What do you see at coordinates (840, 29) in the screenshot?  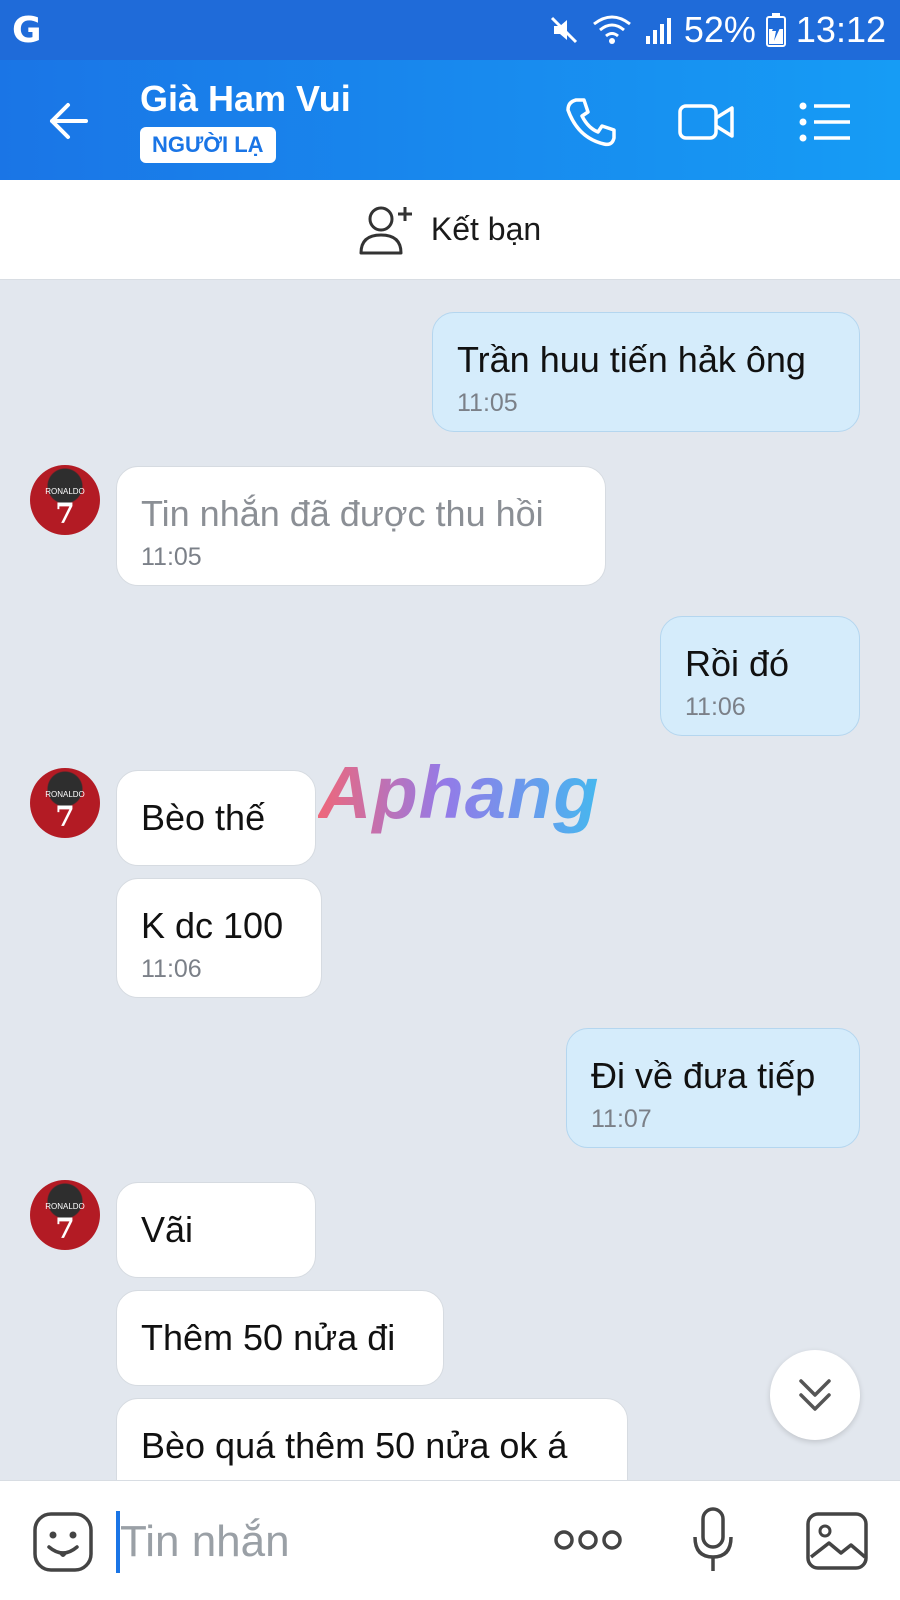 I see `clock: 13:12` at bounding box center [840, 29].